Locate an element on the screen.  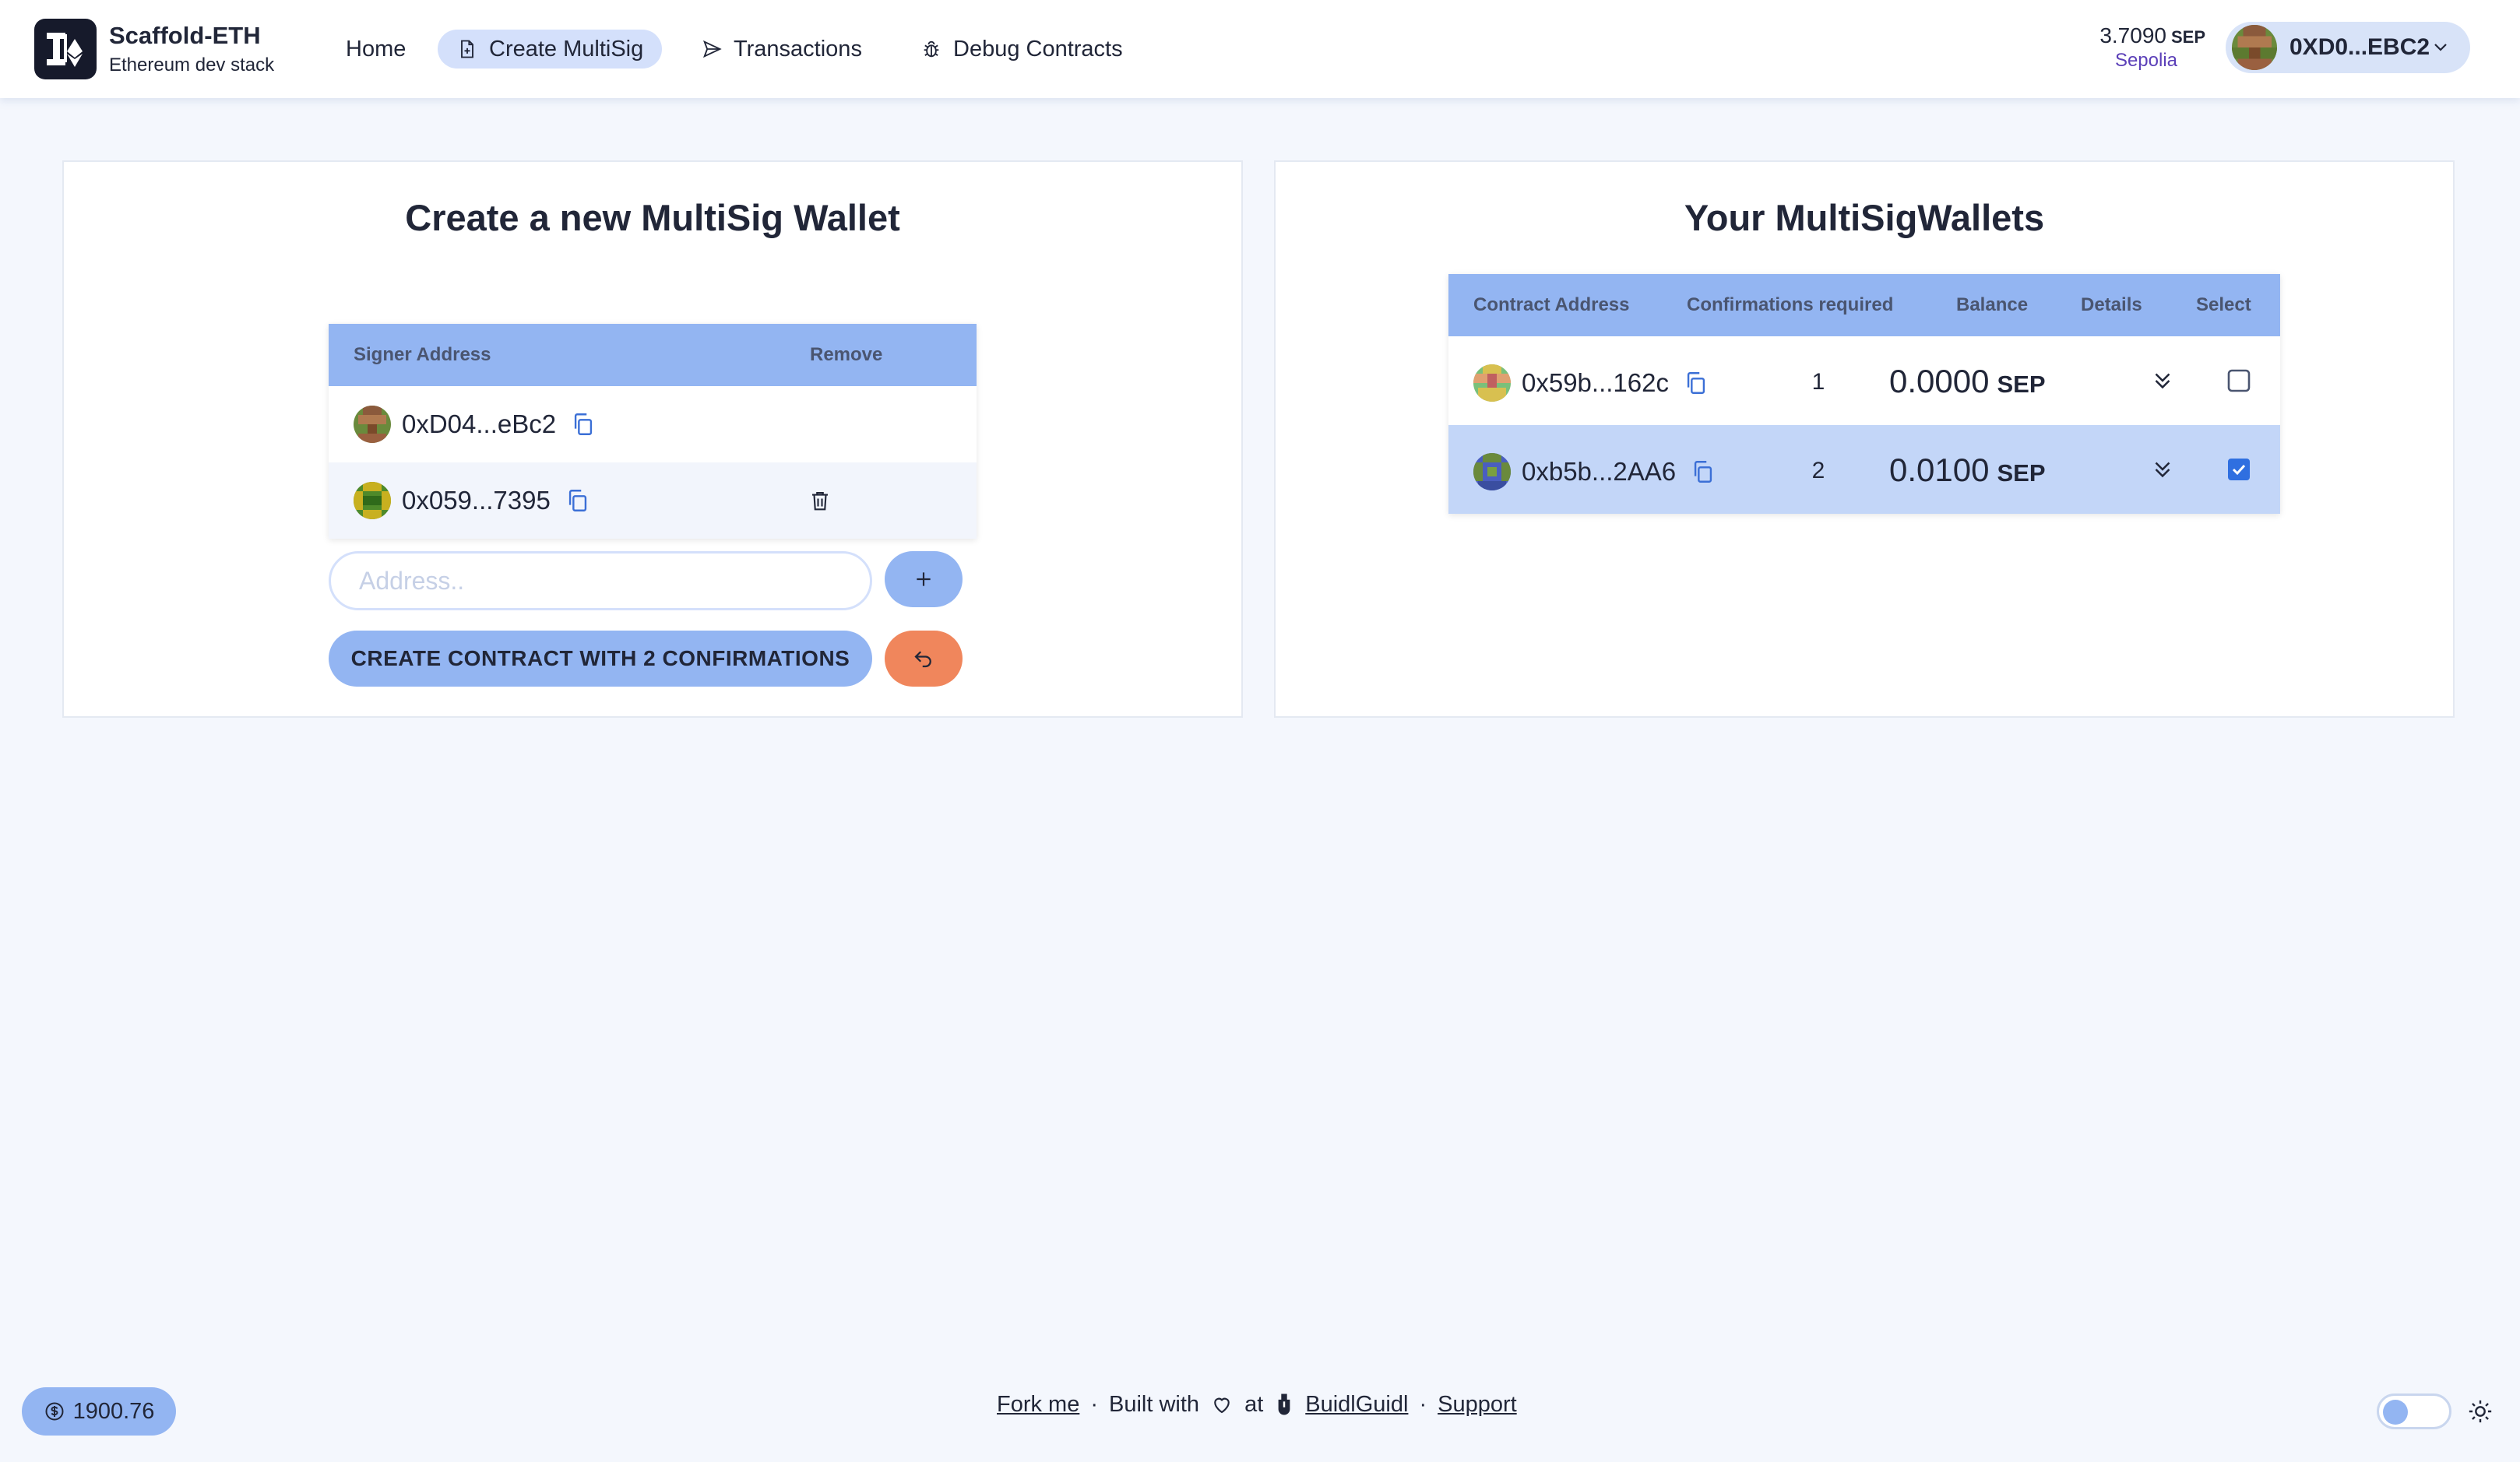
eth-price-badge: 1900.76 is located at coordinates (99, 1411).